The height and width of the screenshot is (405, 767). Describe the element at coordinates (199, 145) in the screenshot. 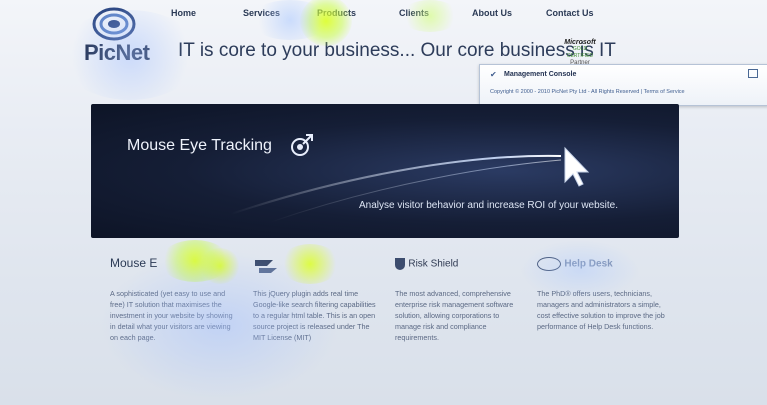

I see `hero-title: Mouse Eye Tracking` at that location.